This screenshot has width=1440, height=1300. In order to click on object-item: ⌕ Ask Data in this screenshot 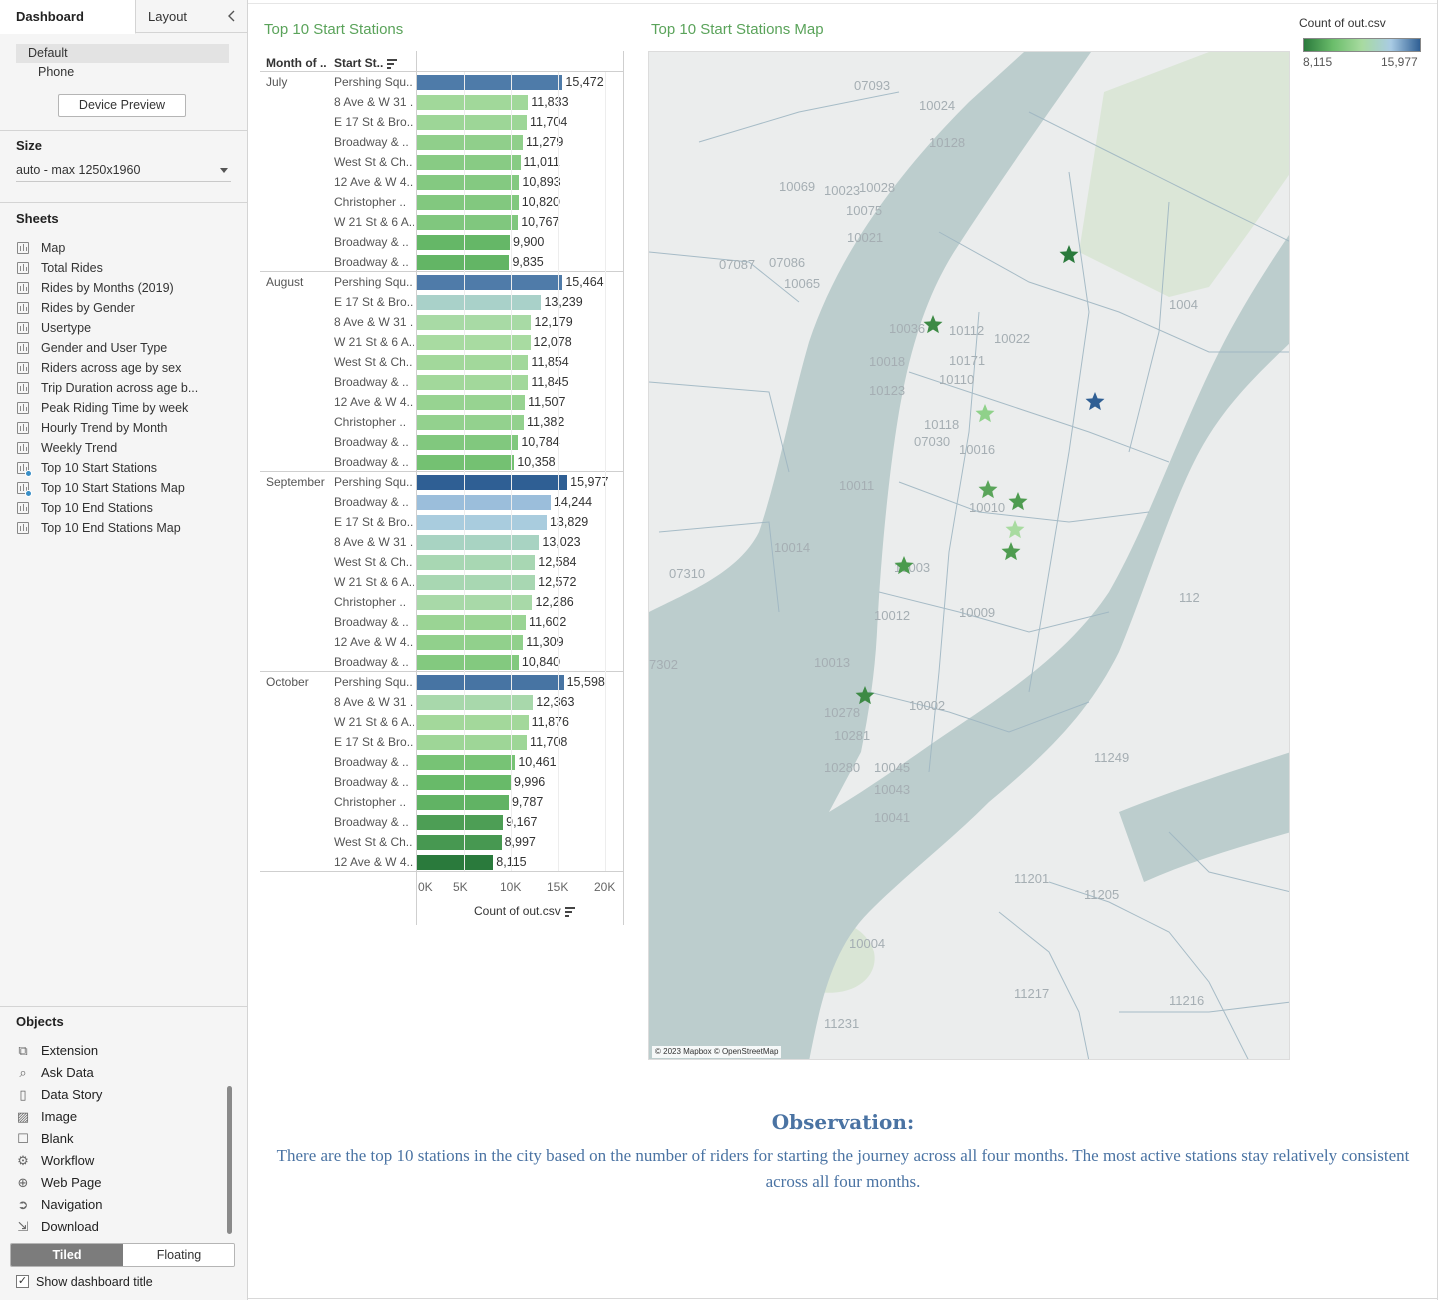, I will do `click(121, 1073)`.